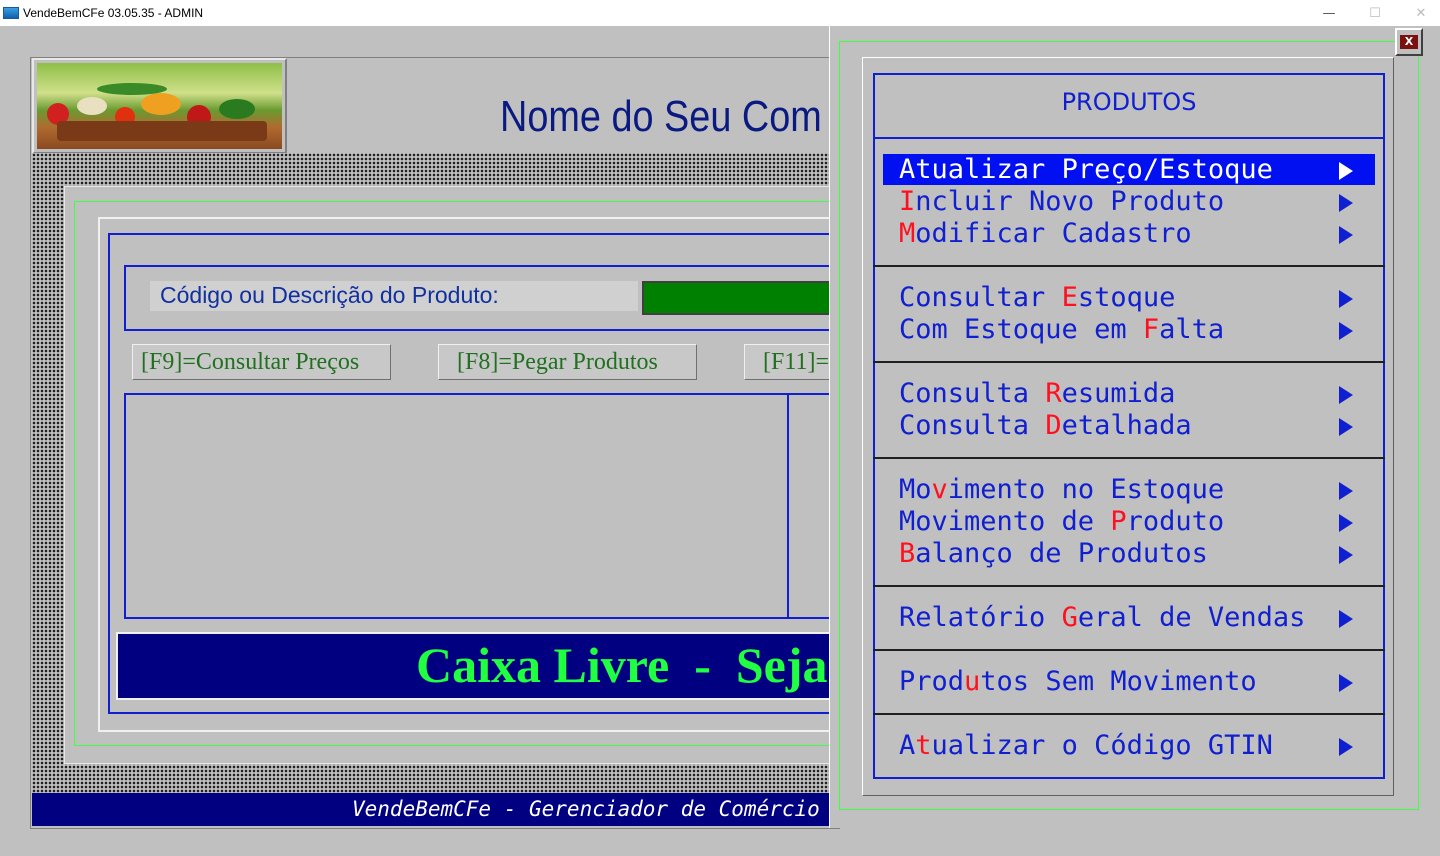 This screenshot has width=1440, height=856. Describe the element at coordinates (1129, 102) in the screenshot. I see `menu-title: PRODUTOS` at that location.